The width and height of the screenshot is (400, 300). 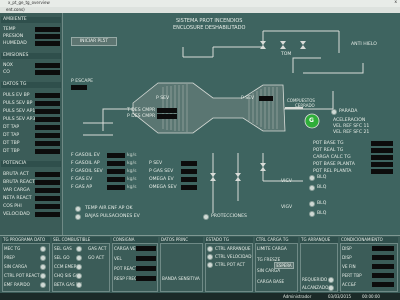 What do you see at coordinates (87, 171) in the screenshot?
I see `fuel-flow-label: F GASOIL SEV` at bounding box center [87, 171].